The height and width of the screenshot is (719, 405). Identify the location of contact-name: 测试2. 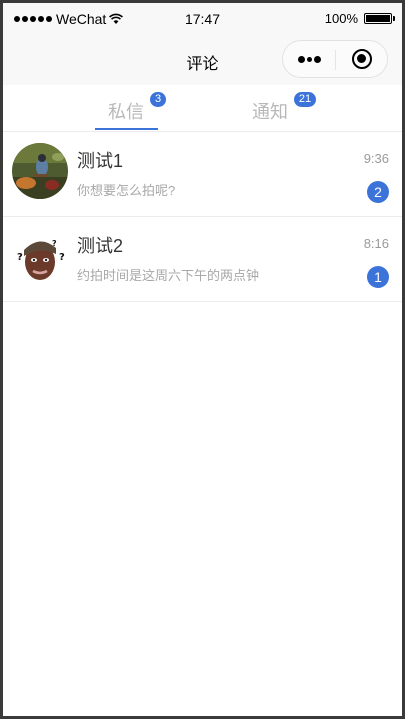
(100, 246).